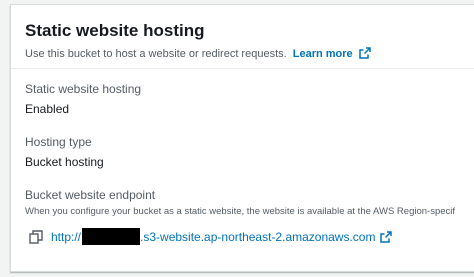 The width and height of the screenshot is (474, 277). I want to click on learn-more-link: Learn more, so click(331, 53).